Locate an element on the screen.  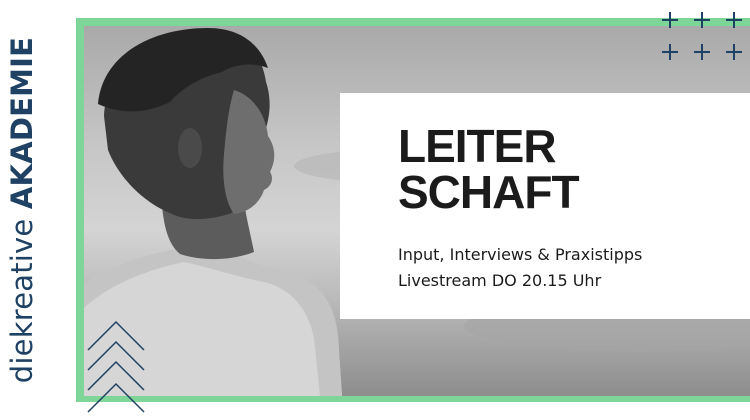
plus-decoration-grid is located at coordinates (702, 35).